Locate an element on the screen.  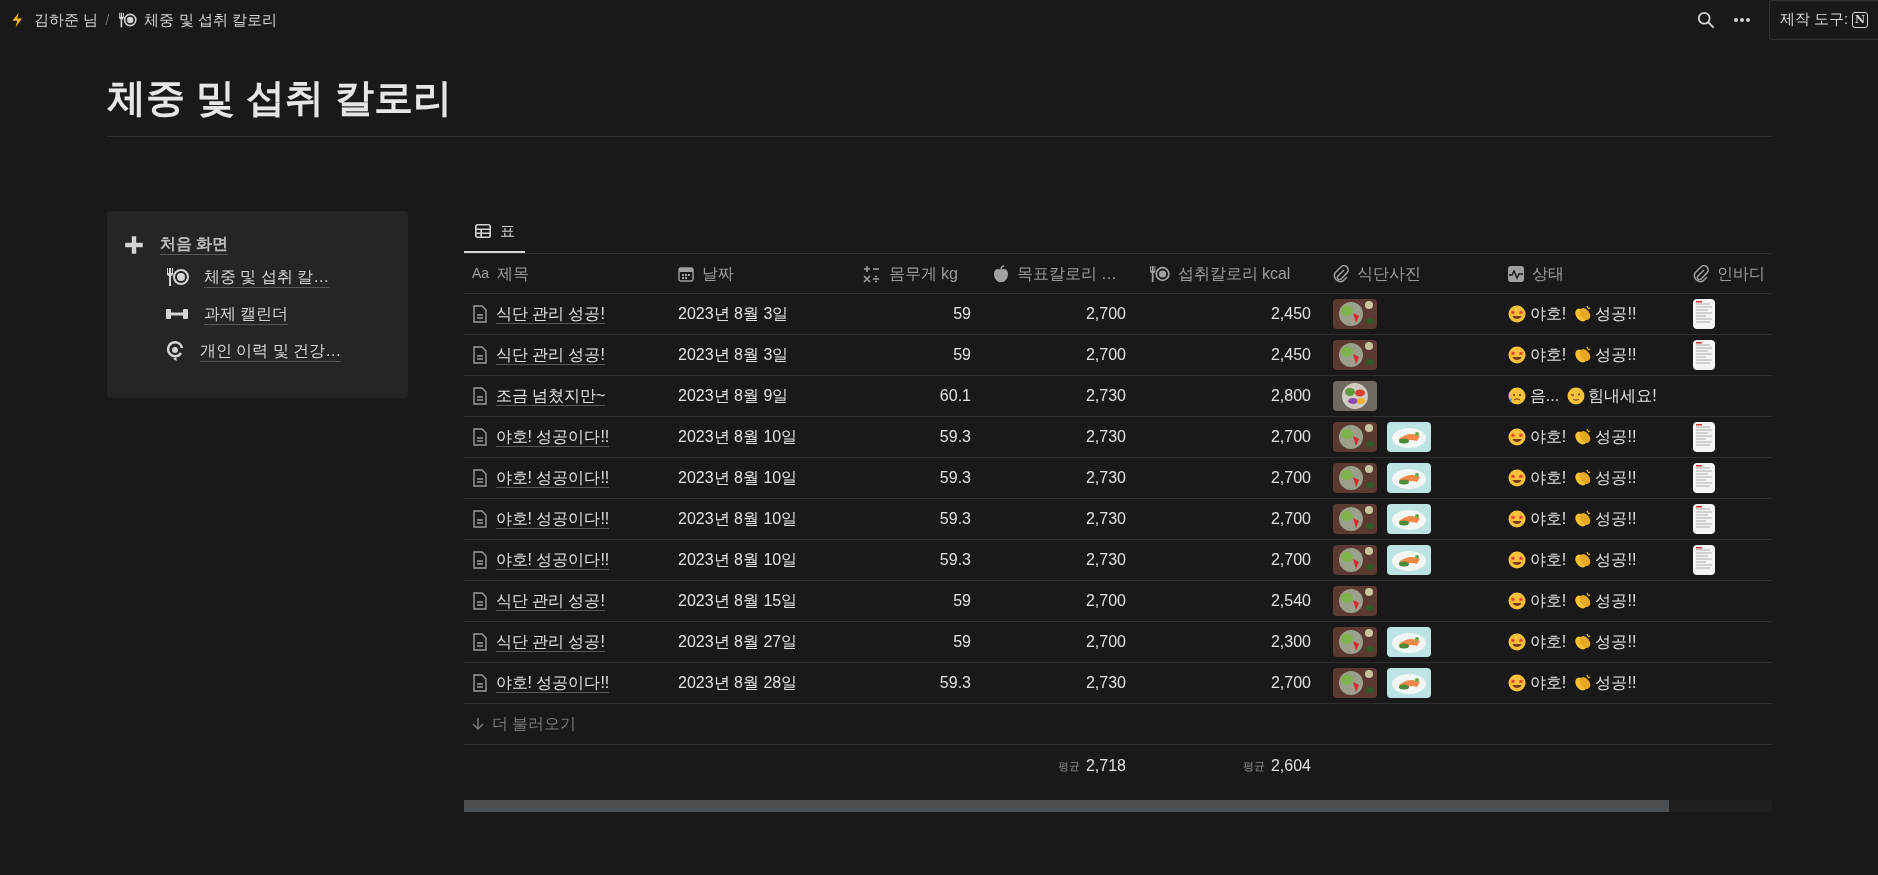
down-arrow-icon is located at coordinates (478, 724).